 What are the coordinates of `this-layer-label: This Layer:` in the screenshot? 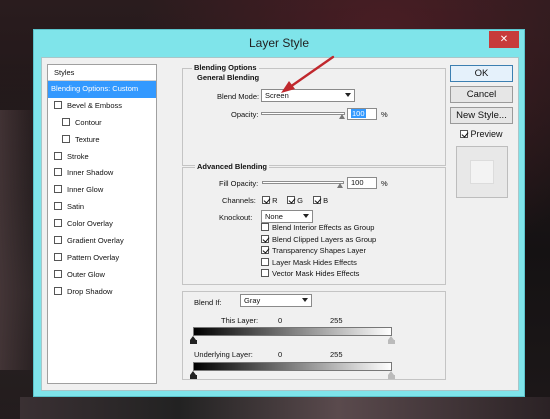 It's located at (240, 320).